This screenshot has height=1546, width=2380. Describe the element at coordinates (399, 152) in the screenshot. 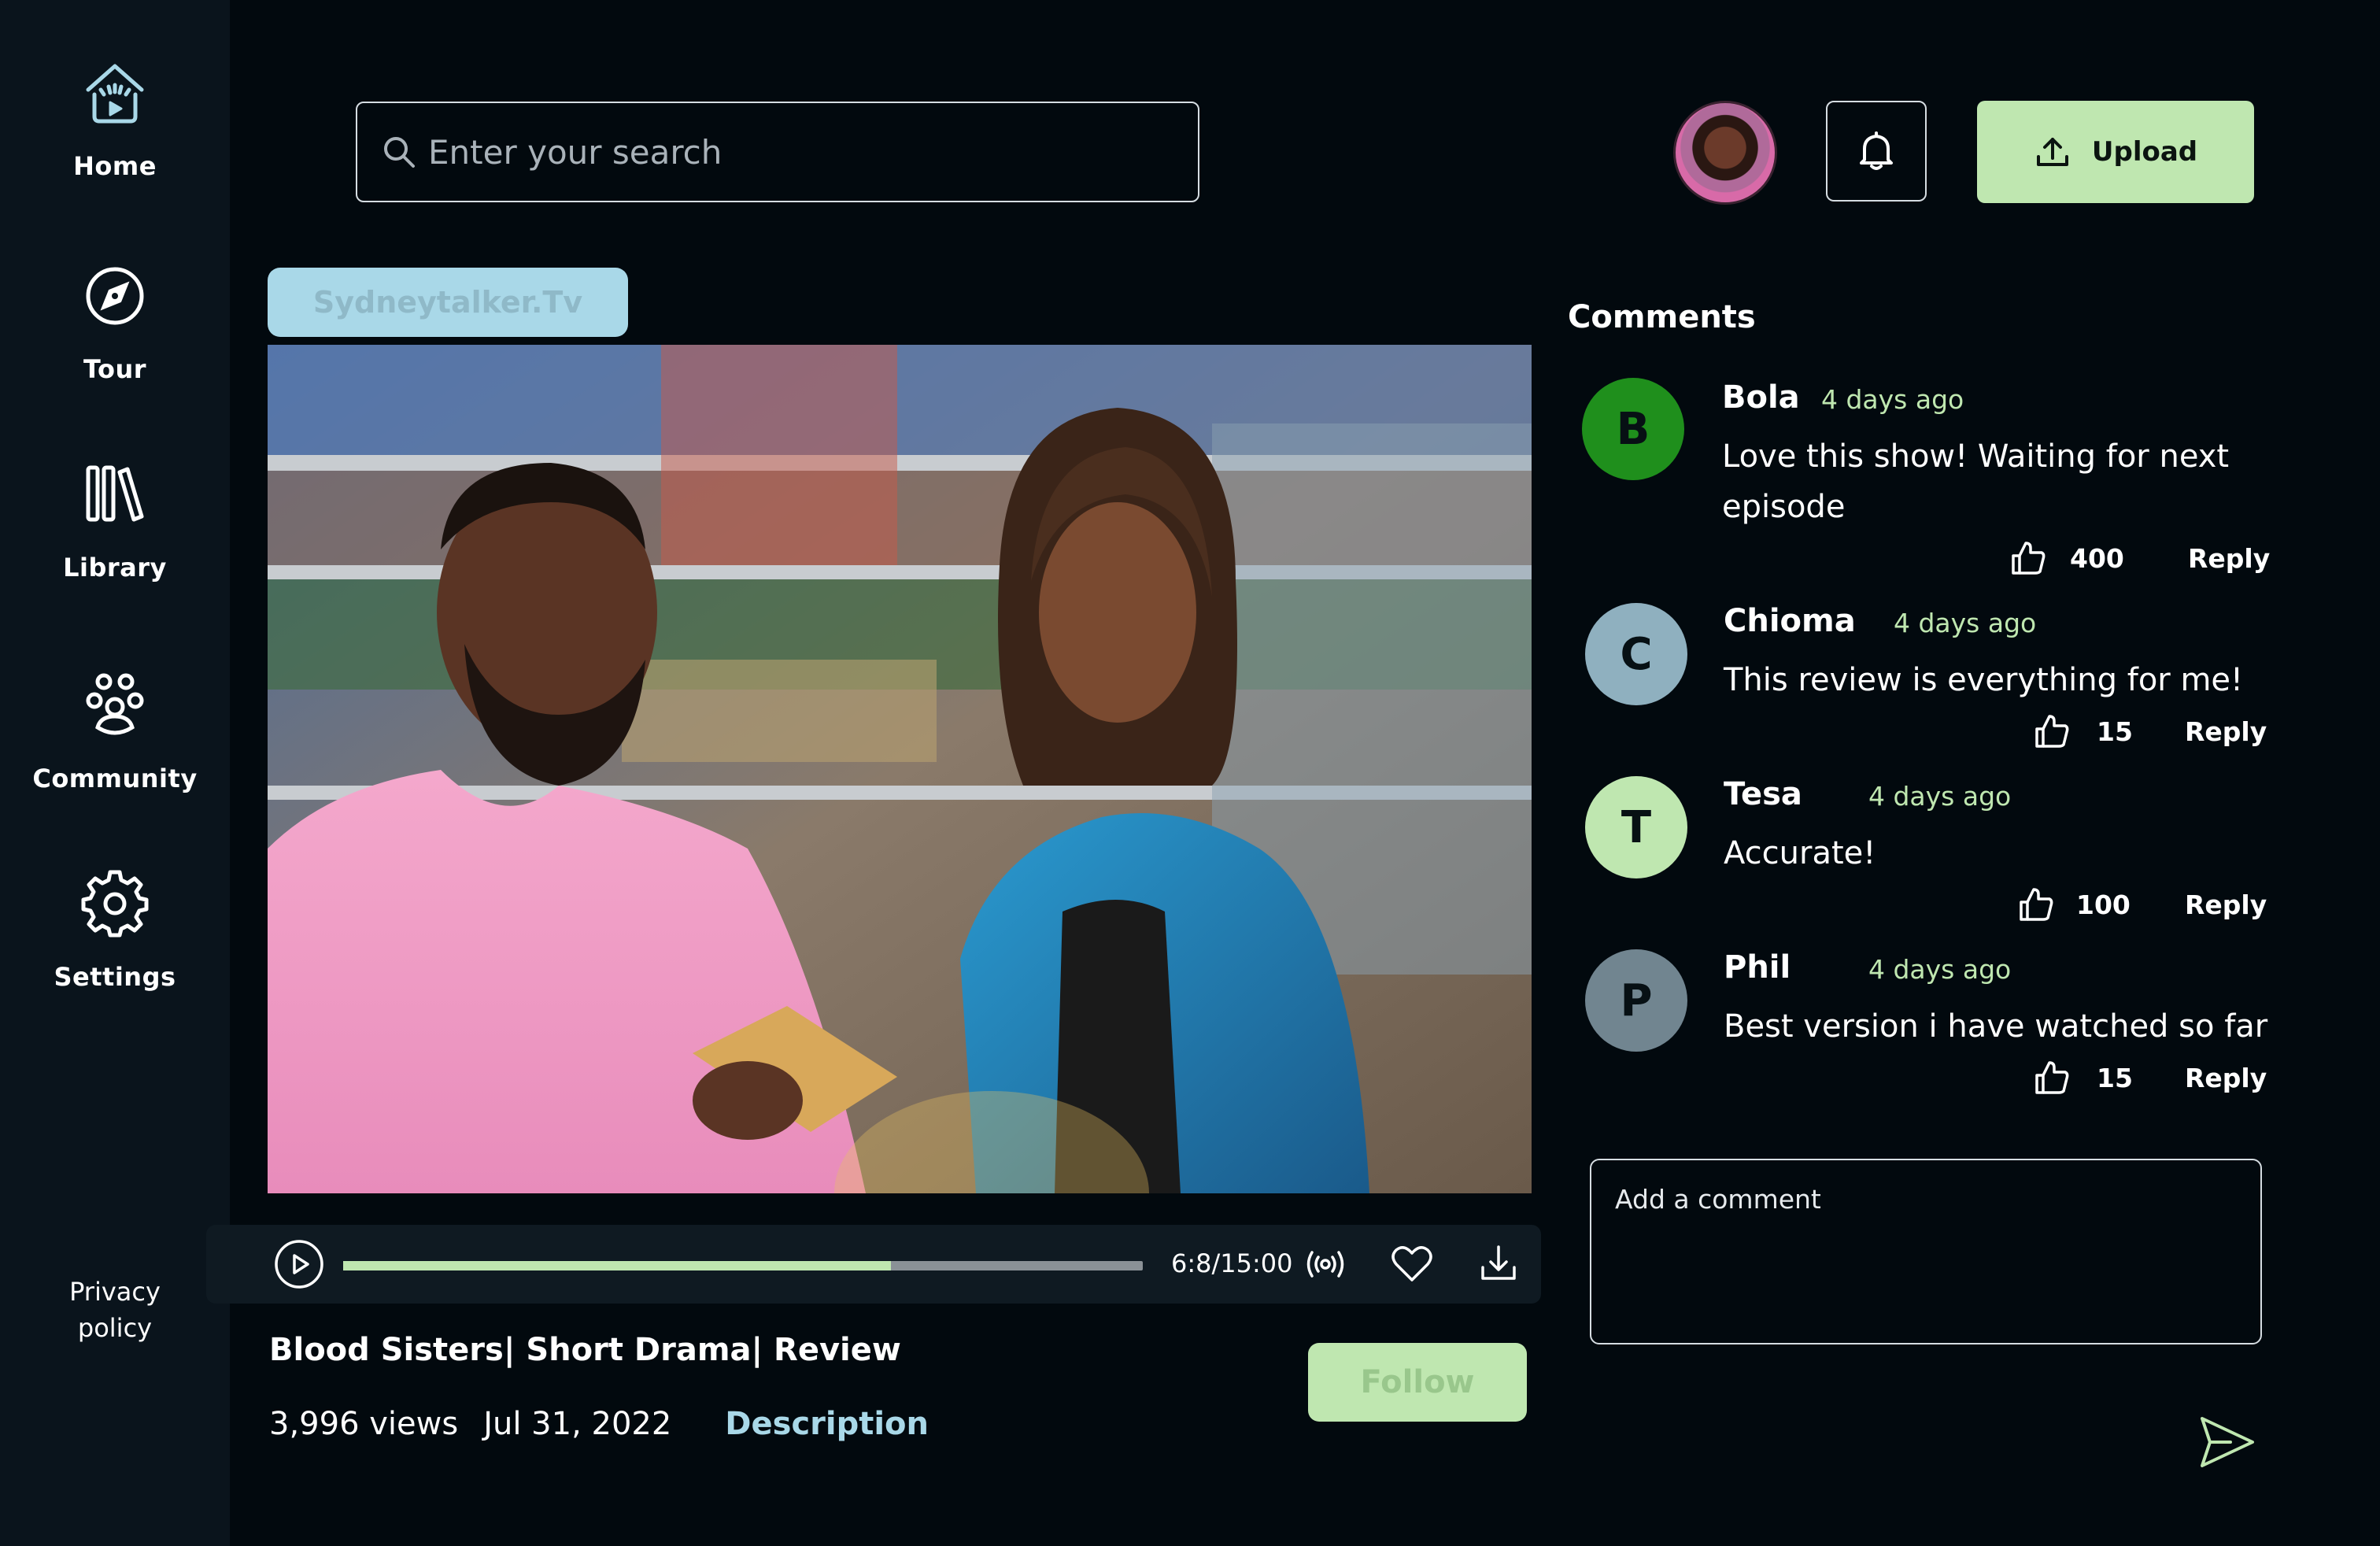

I see `search-icon` at that location.